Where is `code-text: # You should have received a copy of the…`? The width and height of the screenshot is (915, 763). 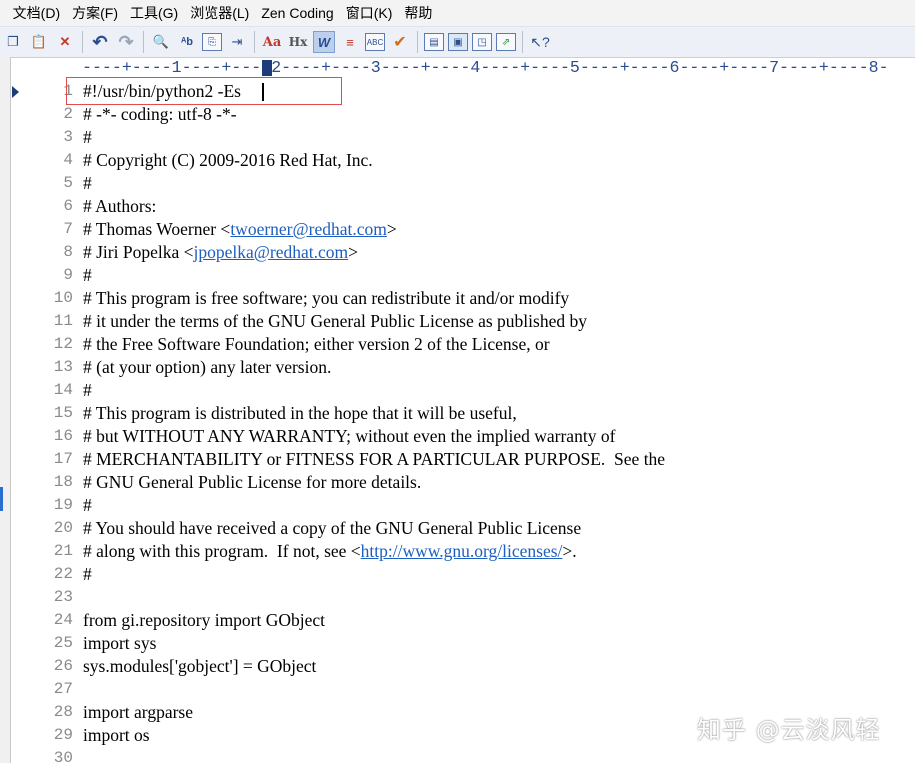 code-text: # You should have received a copy of the… is located at coordinates (332, 528).